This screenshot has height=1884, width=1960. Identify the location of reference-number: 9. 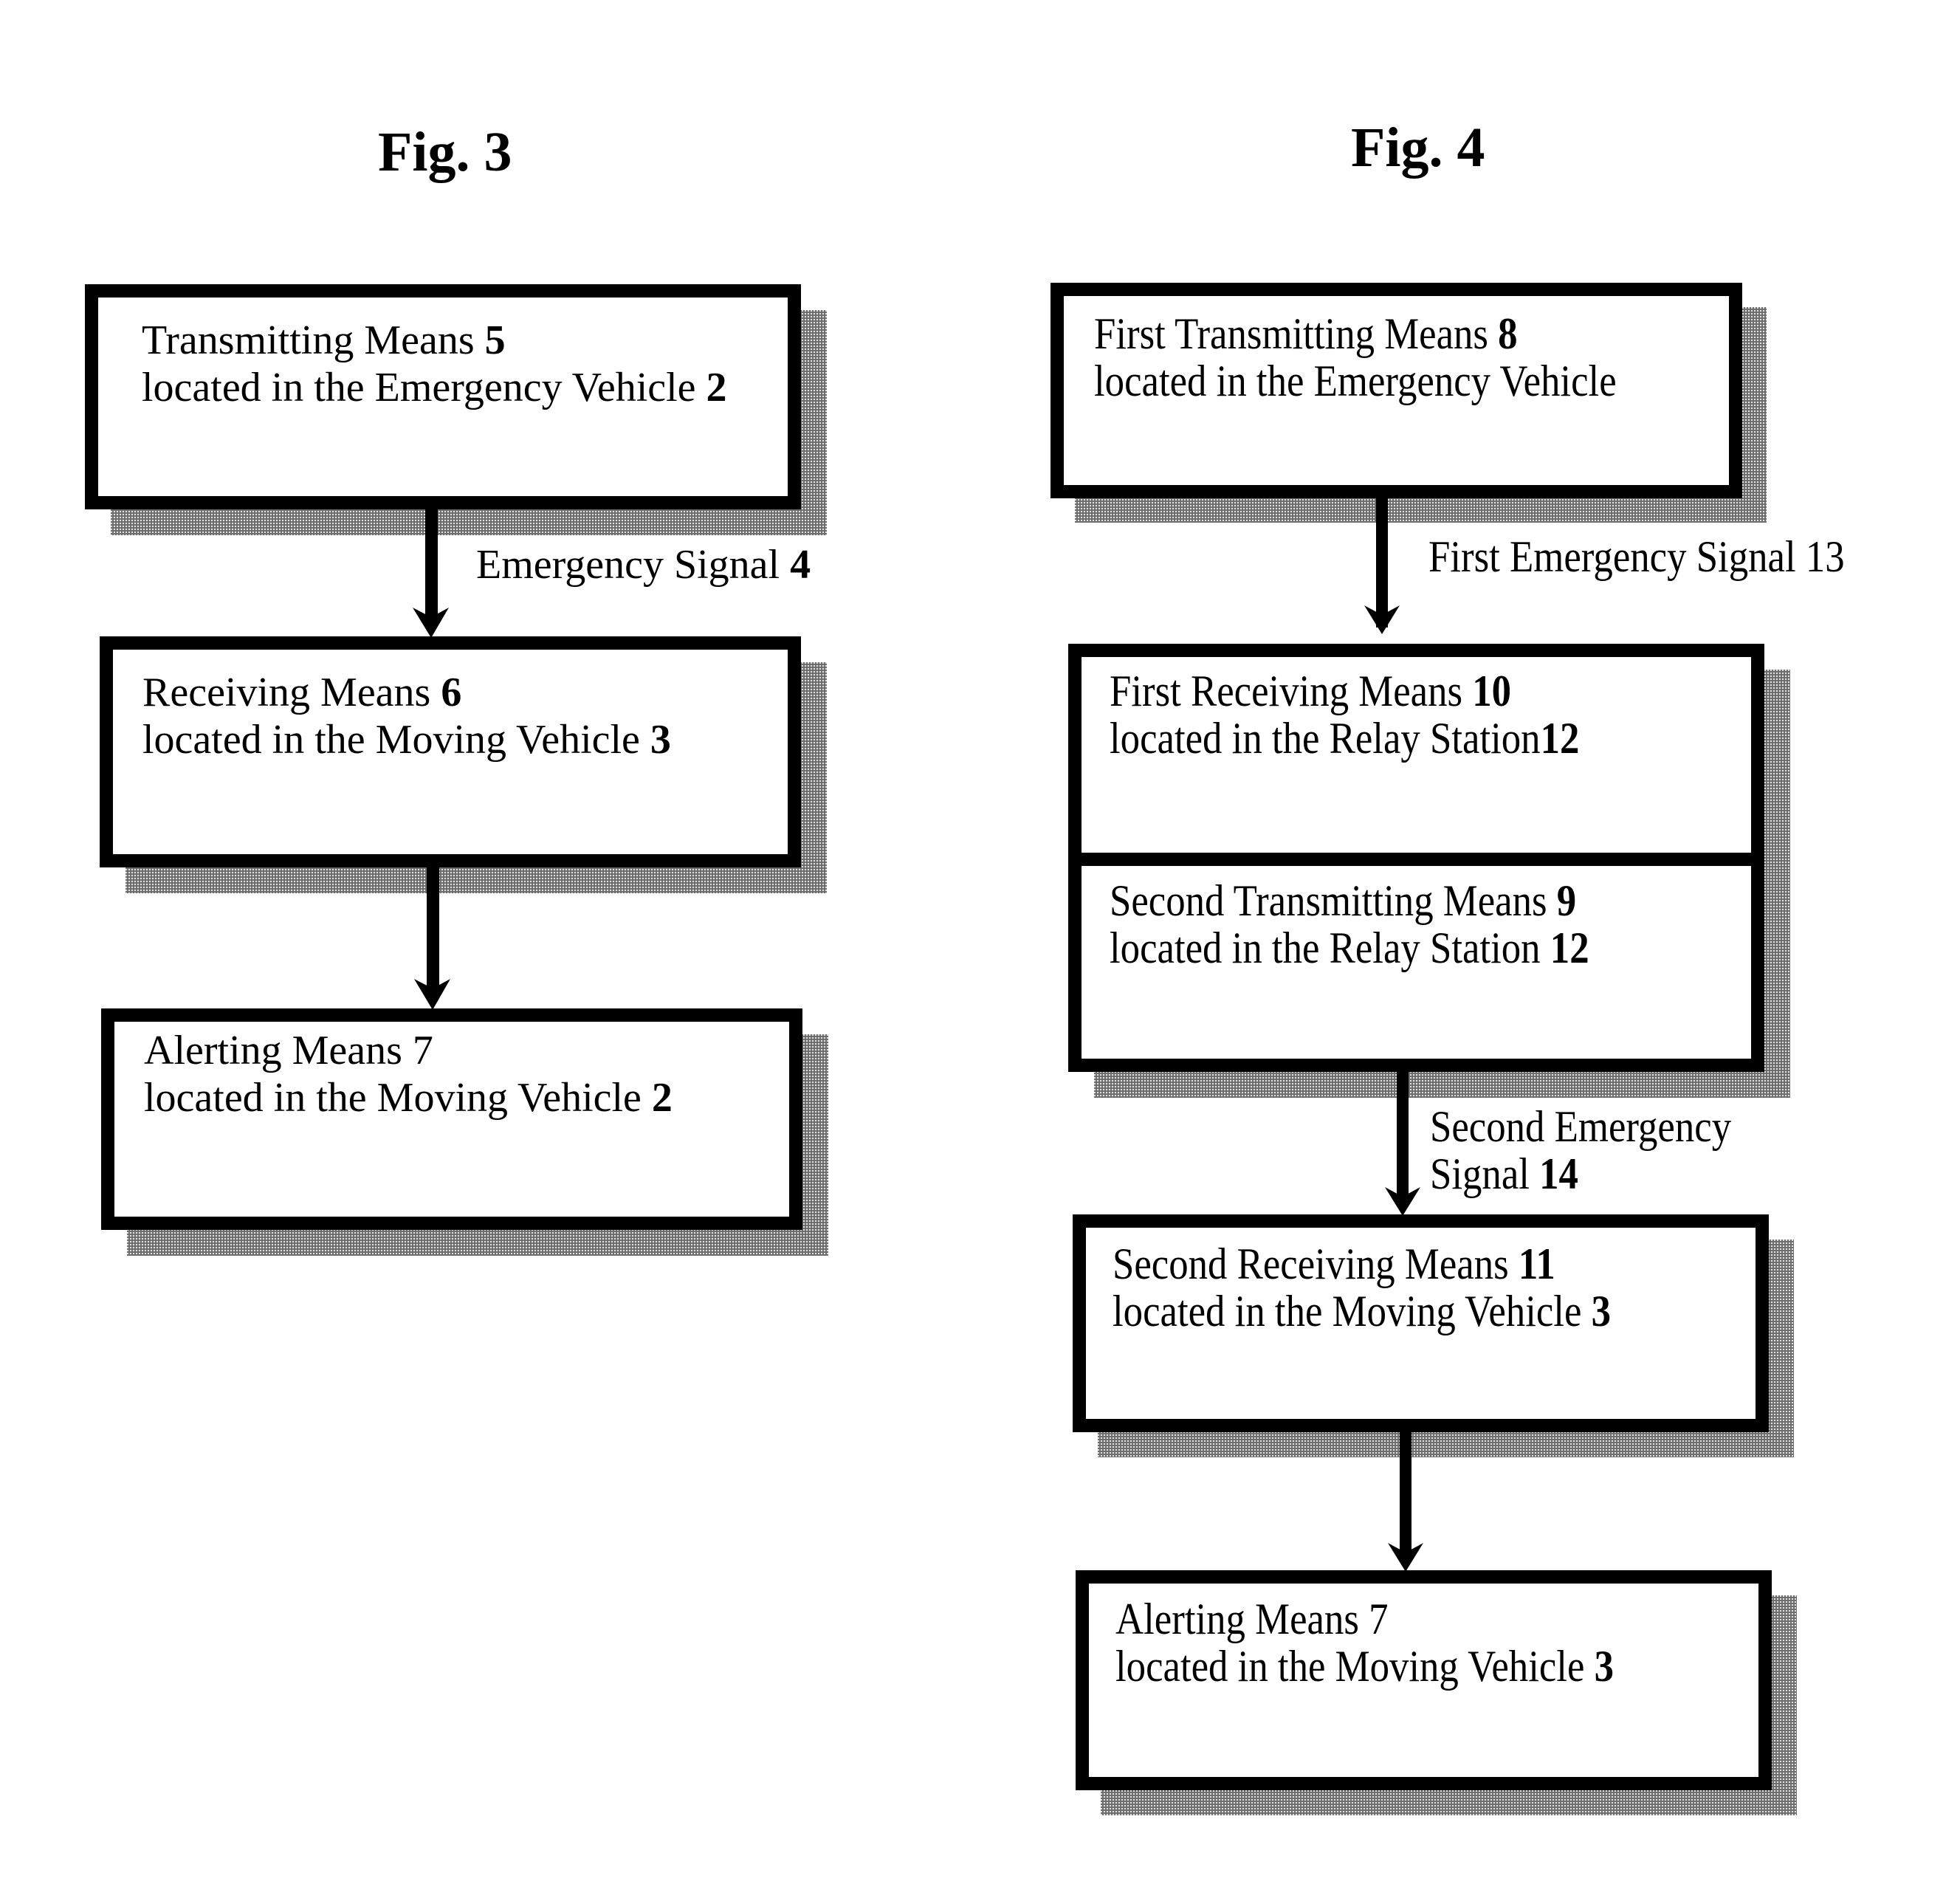
(1566, 900).